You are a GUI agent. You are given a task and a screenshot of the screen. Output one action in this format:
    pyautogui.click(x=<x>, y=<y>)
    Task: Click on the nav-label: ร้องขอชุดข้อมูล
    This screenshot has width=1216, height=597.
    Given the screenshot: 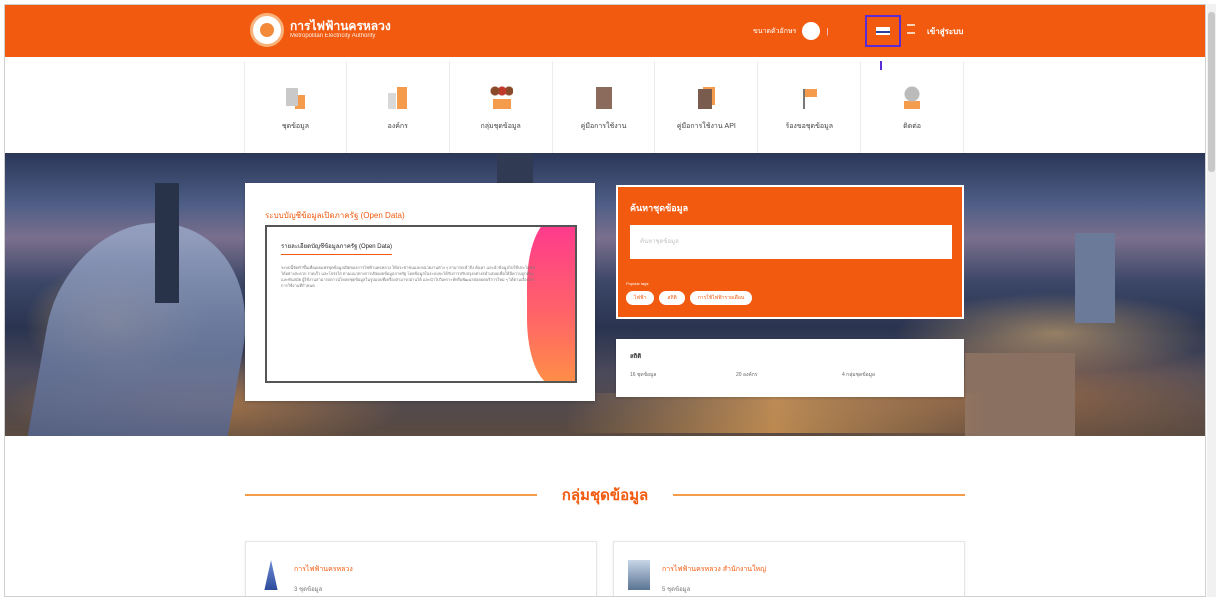 What is the action you would take?
    pyautogui.click(x=809, y=126)
    